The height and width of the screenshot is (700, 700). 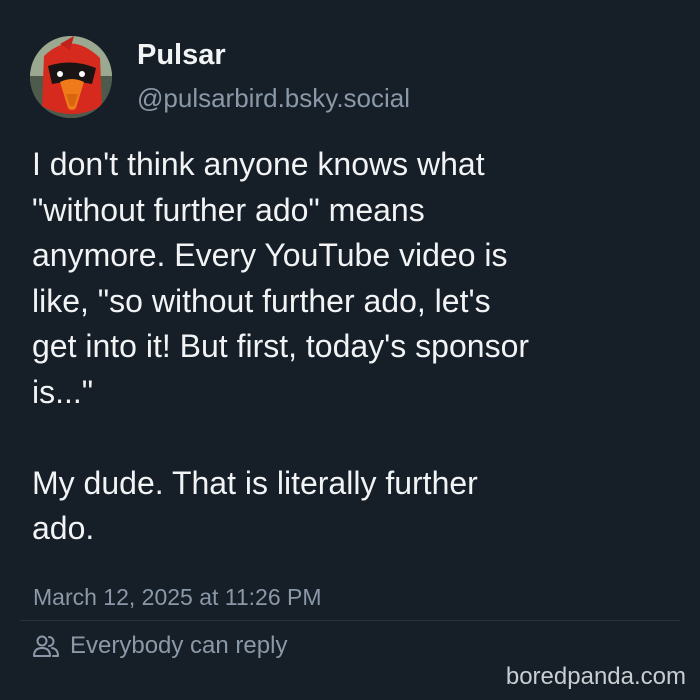 What do you see at coordinates (270, 255) in the screenshot?
I see `post-line: anymore. Every YouTube video is` at bounding box center [270, 255].